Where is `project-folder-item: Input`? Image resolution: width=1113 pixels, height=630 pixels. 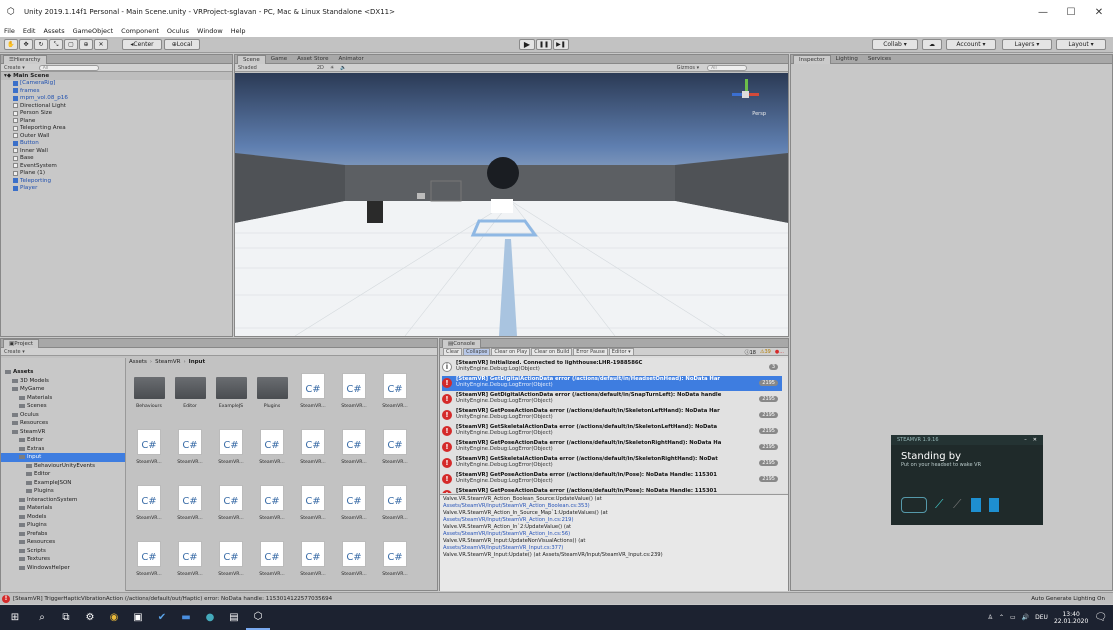 project-folder-item: Input is located at coordinates (63, 457).